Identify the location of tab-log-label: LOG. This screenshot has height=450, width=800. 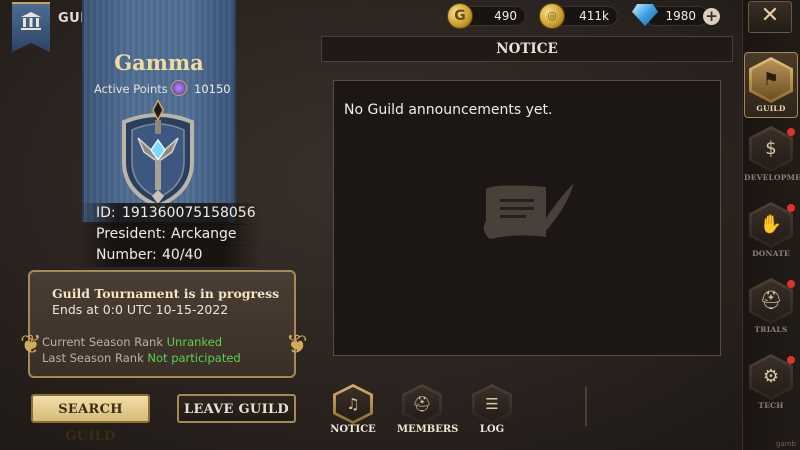
(492, 429).